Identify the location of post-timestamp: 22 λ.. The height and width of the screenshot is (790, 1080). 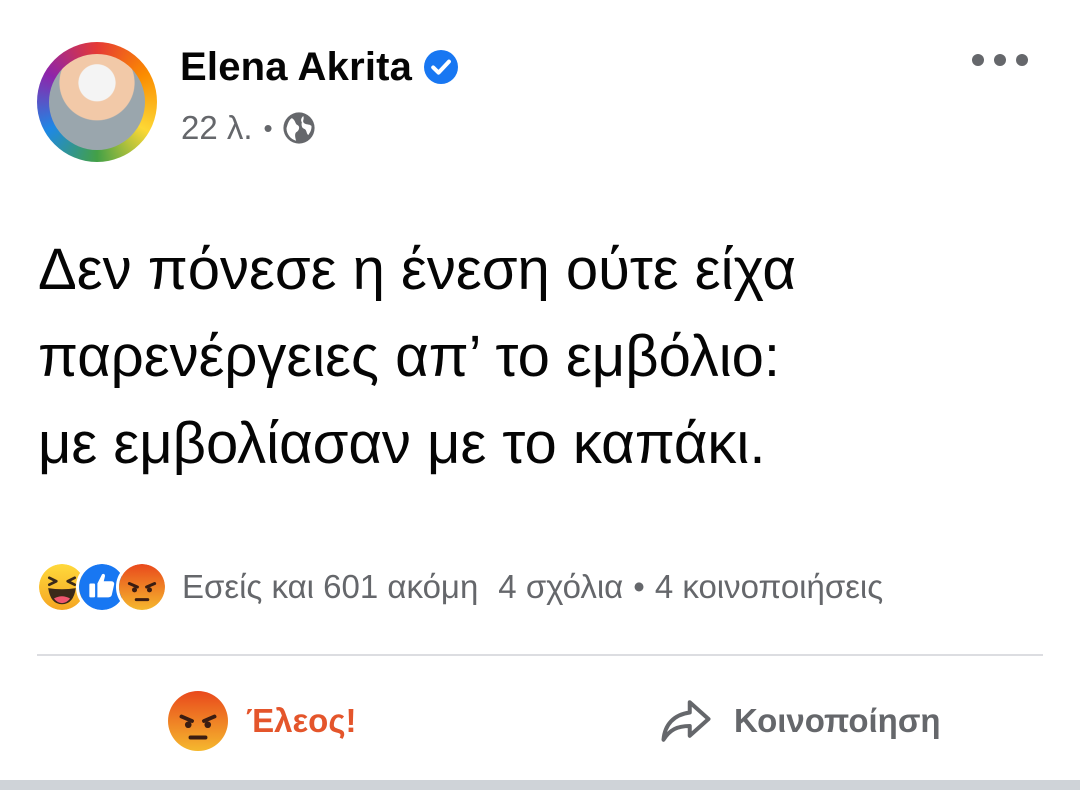
(217, 128).